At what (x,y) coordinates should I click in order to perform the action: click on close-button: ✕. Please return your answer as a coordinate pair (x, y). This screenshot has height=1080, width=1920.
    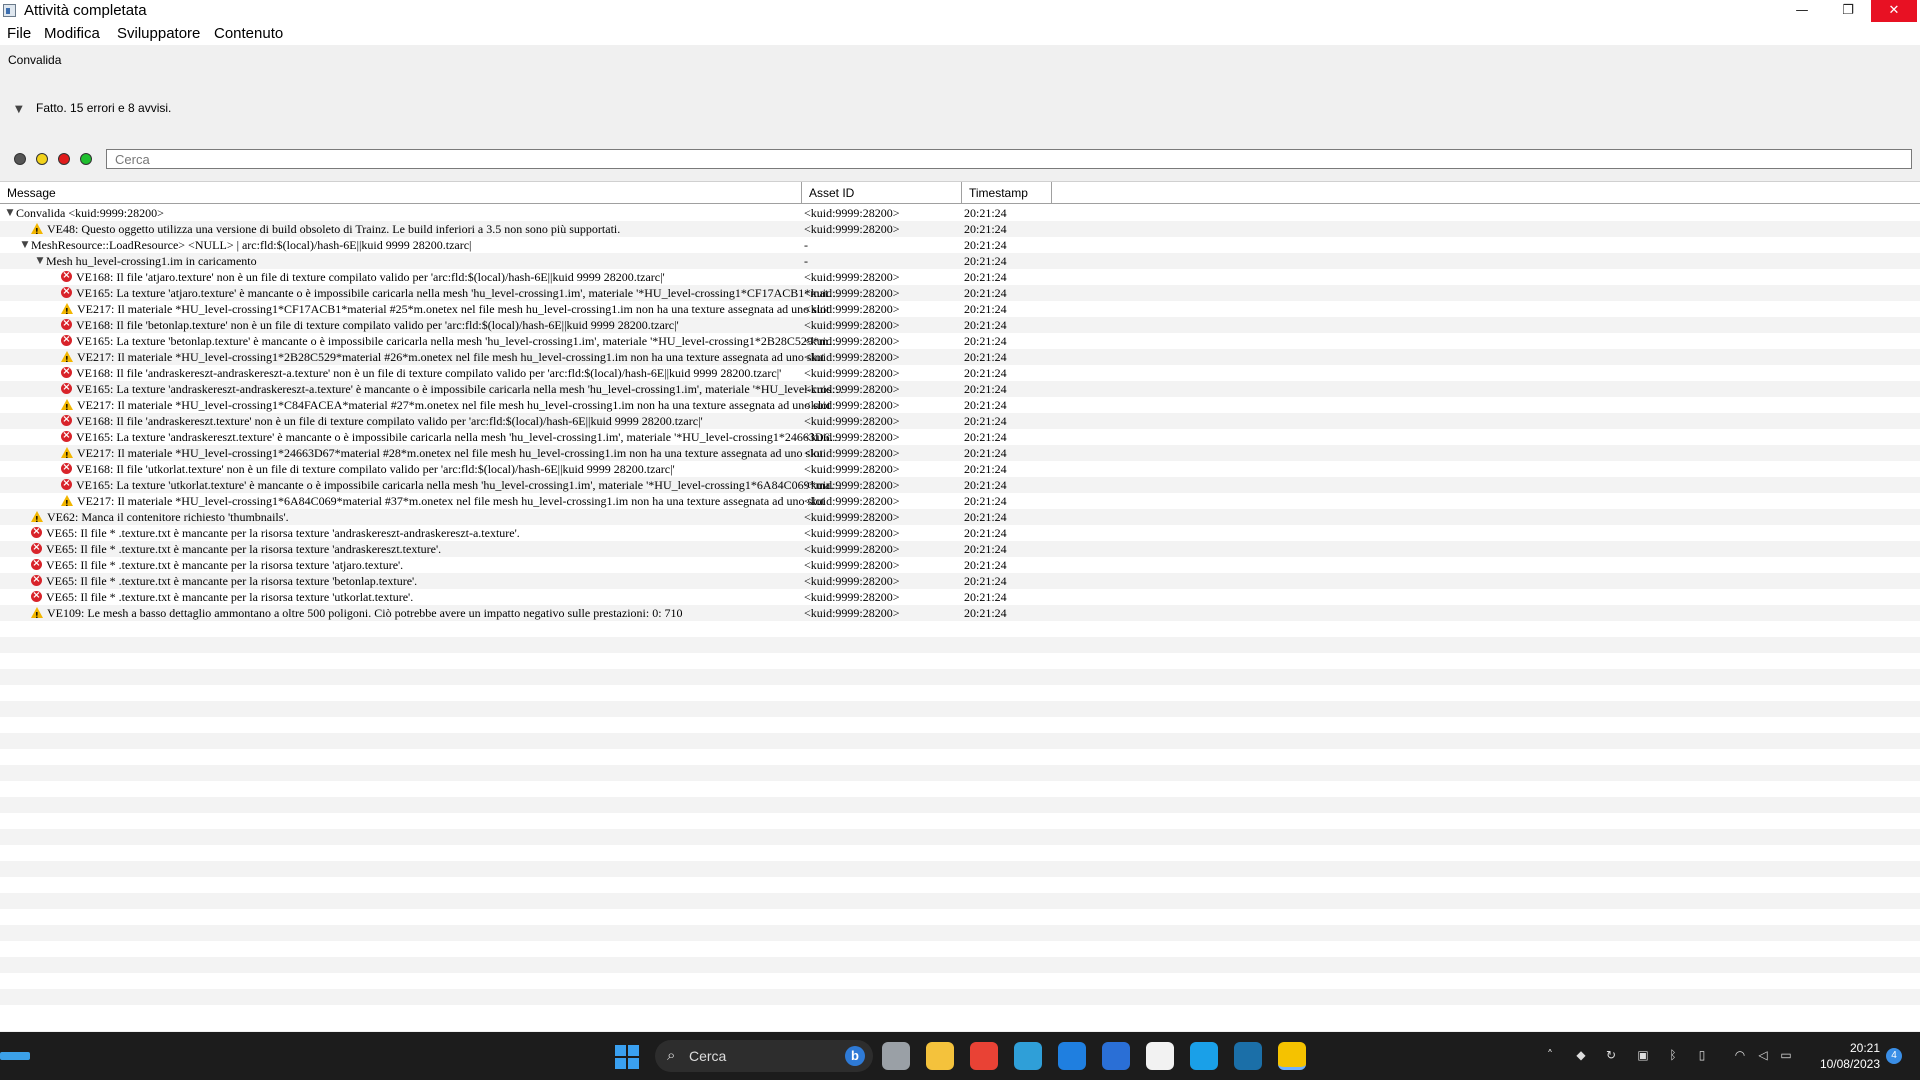
    Looking at the image, I should click on (1894, 11).